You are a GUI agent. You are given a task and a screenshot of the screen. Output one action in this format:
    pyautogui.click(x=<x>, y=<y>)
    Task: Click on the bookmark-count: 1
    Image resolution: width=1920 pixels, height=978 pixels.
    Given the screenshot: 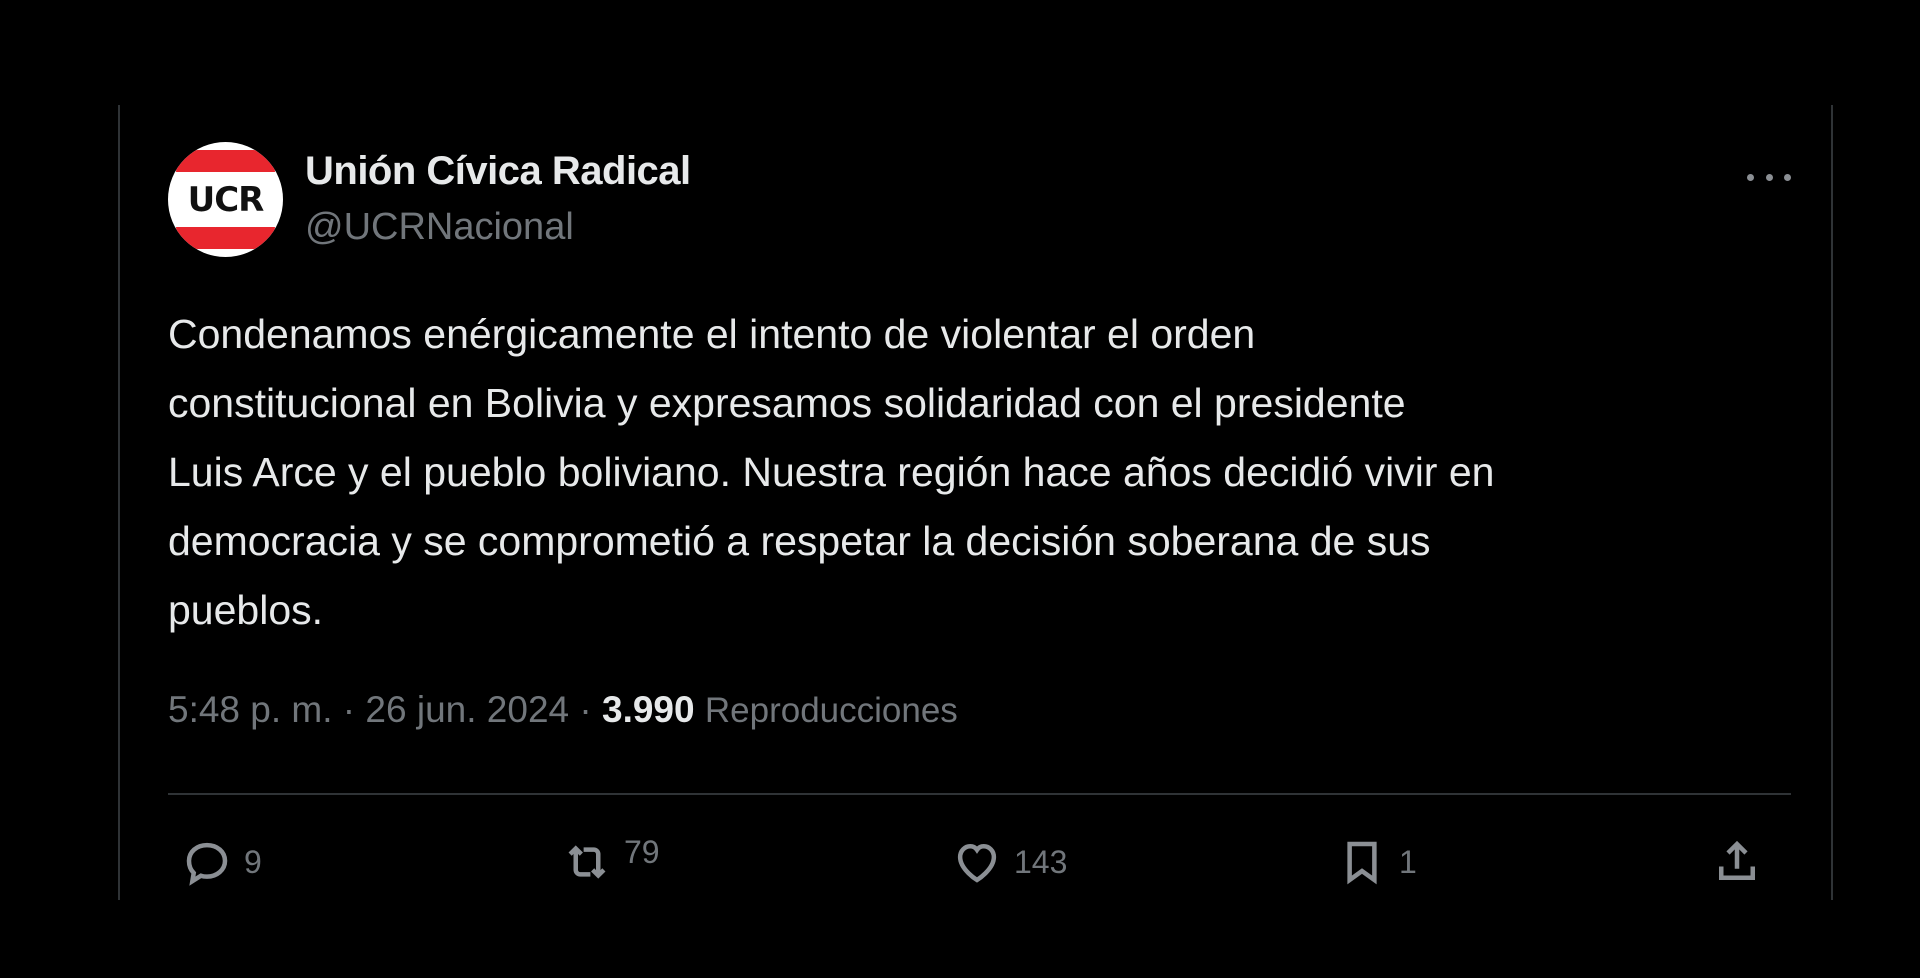 What is the action you would take?
    pyautogui.click(x=1408, y=861)
    